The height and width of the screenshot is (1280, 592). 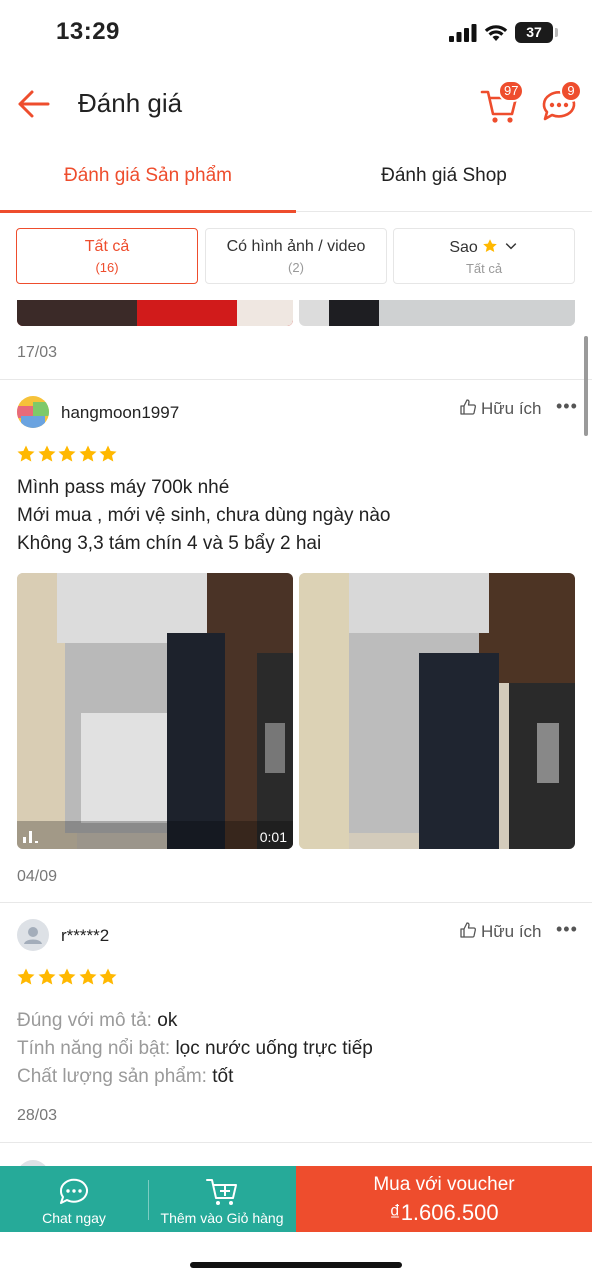 What do you see at coordinates (571, 91) in the screenshot?
I see `chat-badge: 9` at bounding box center [571, 91].